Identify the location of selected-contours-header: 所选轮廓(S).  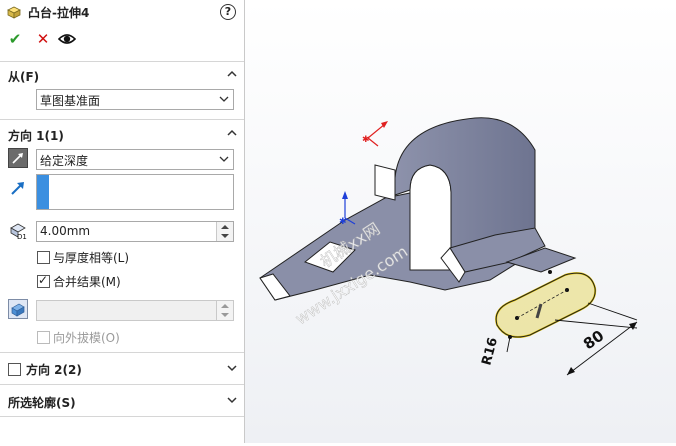
(42, 402).